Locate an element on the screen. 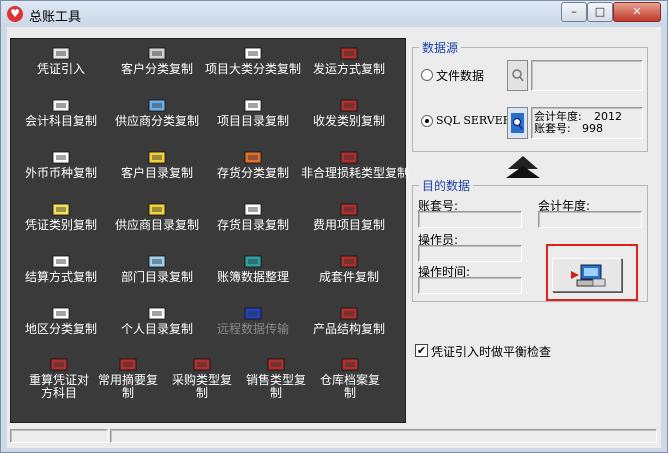 This screenshot has height=453, width=668. receive-send-icon is located at coordinates (349, 105).